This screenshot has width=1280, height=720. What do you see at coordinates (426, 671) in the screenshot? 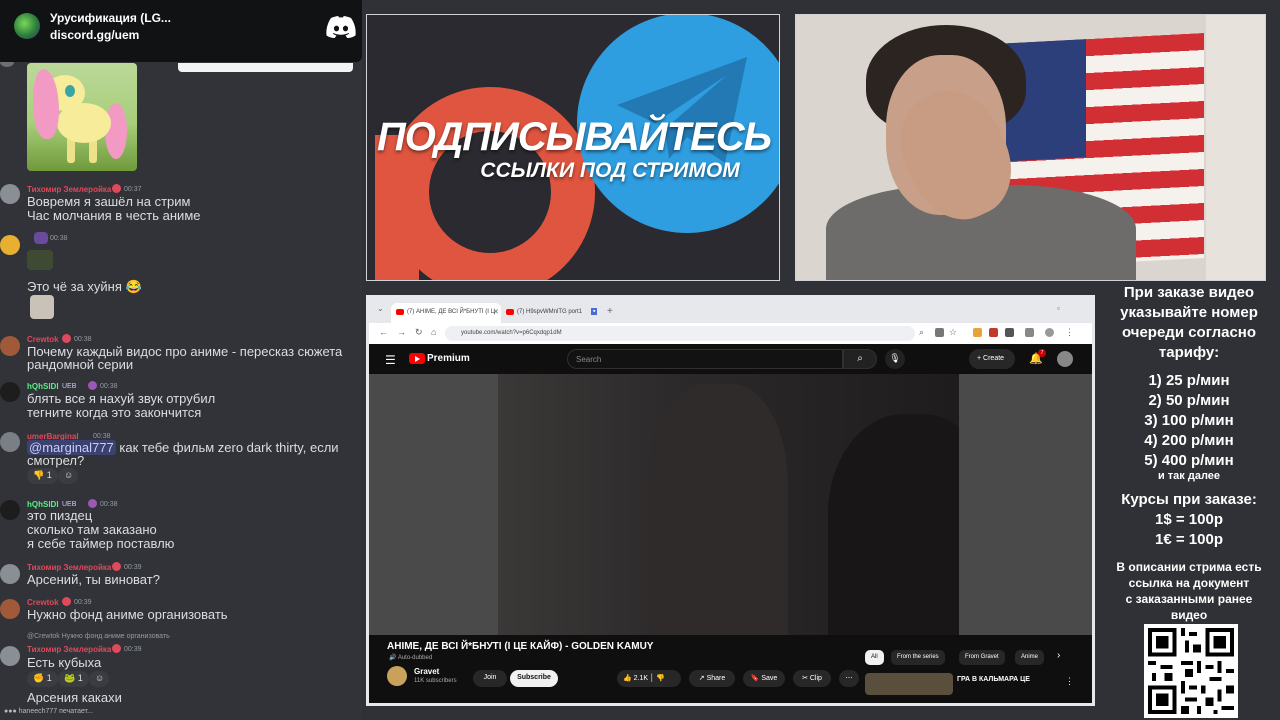
I see `channel-name: Gravet` at bounding box center [426, 671].